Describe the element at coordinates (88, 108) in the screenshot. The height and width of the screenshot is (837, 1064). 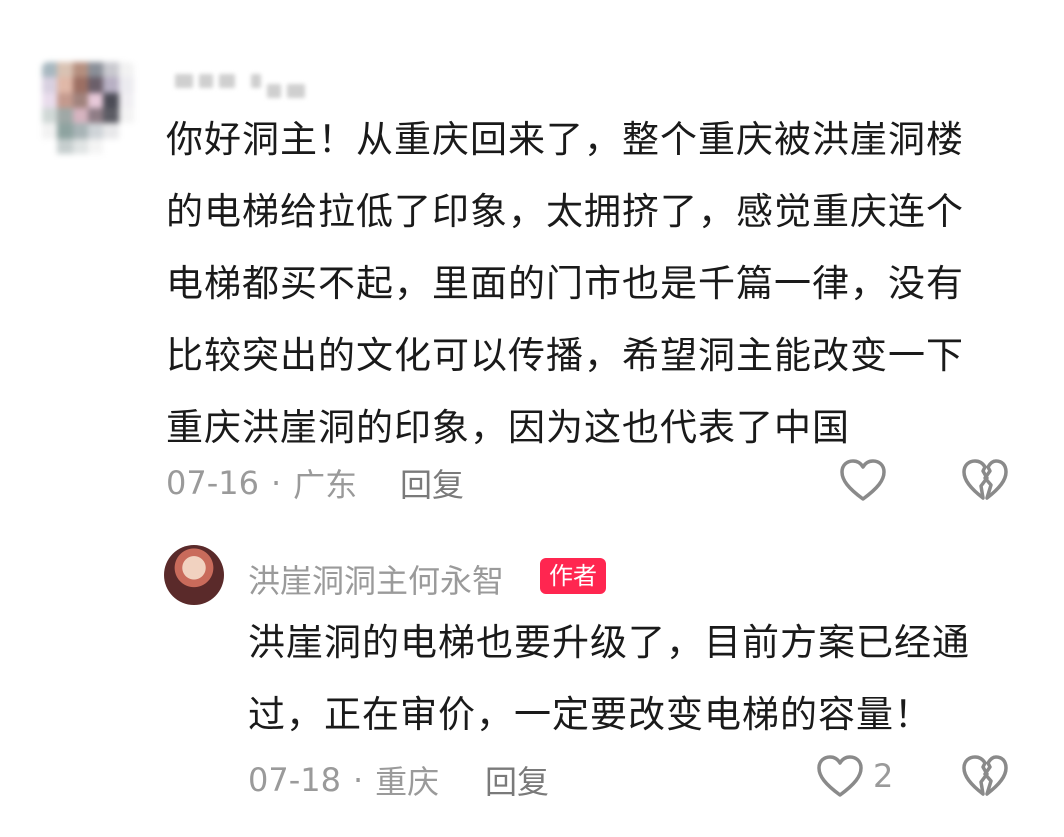
I see `avatar` at that location.